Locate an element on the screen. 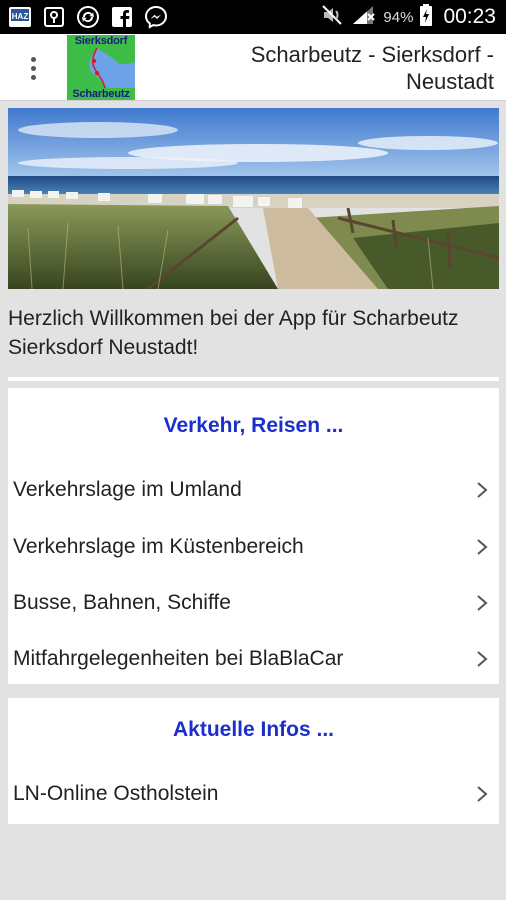 The image size is (506, 900). list-item-mitfahrgelegenheiten: Mitfahrgelegenheiten bei BlaBlaCar is located at coordinates (253, 659).